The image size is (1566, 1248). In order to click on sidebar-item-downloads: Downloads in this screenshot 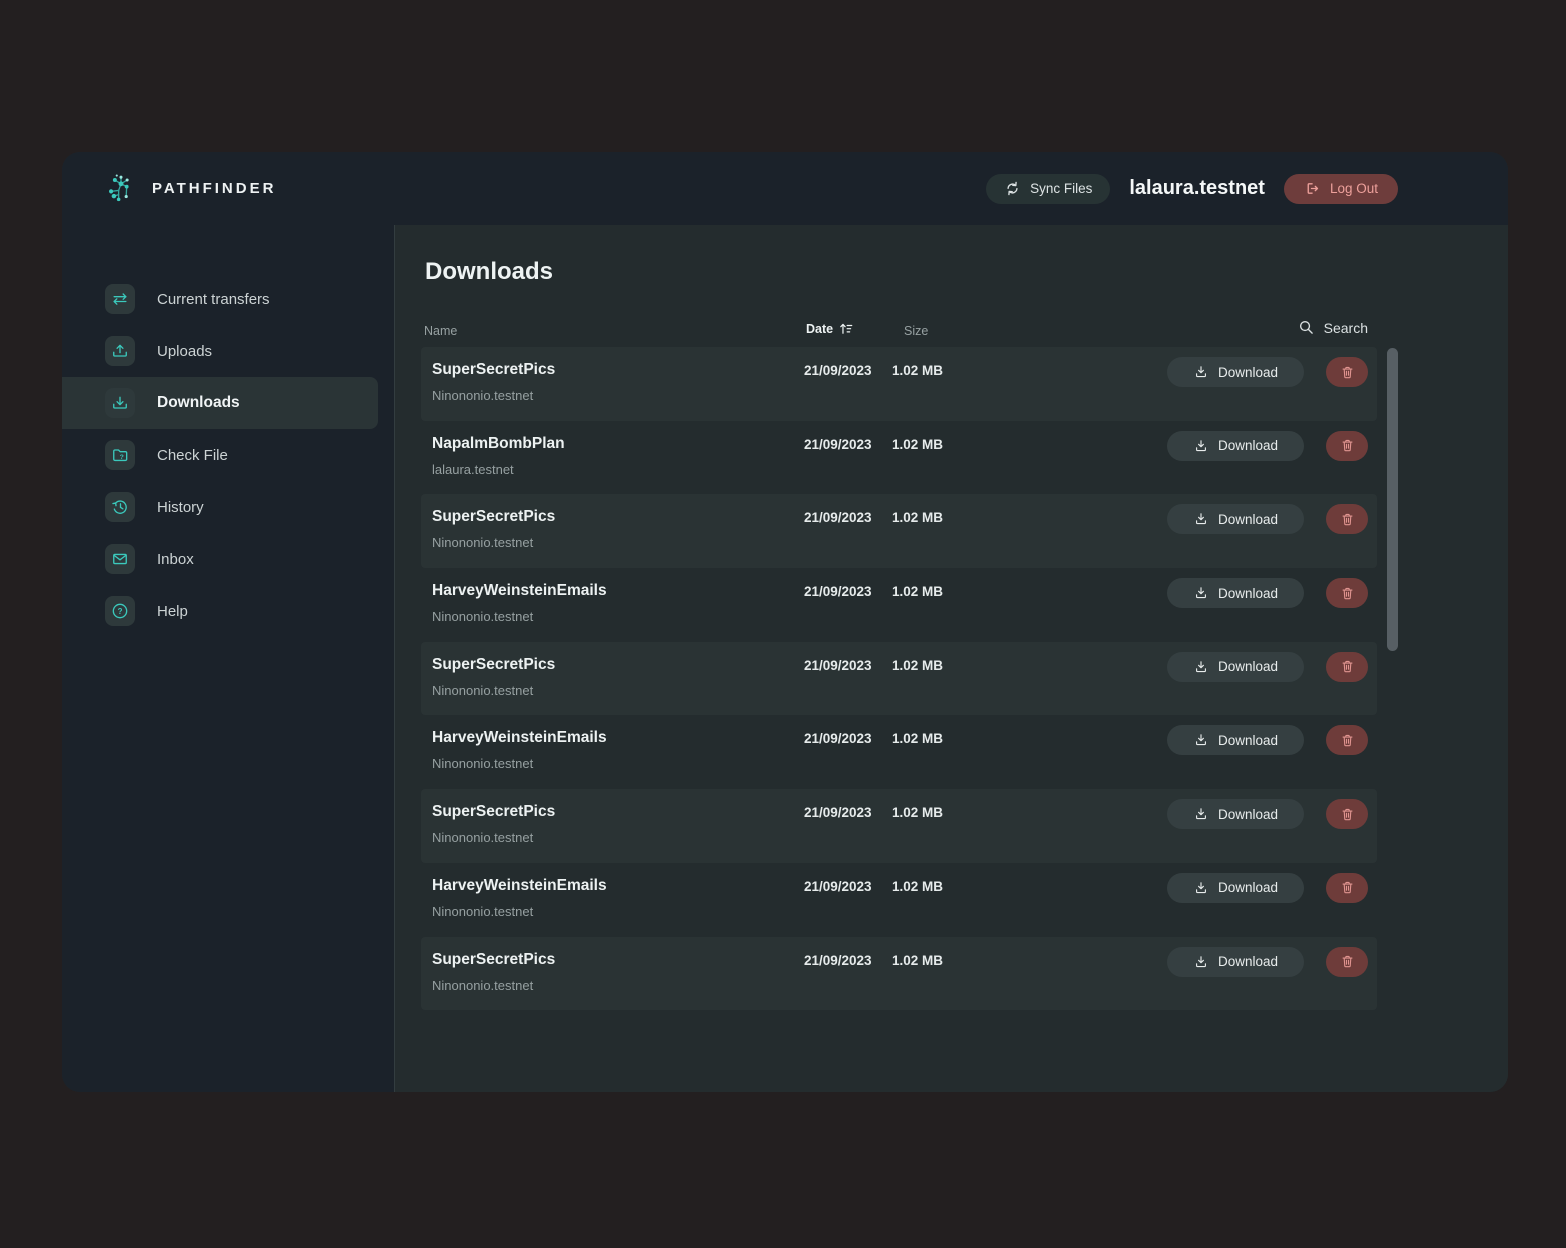, I will do `click(220, 403)`.